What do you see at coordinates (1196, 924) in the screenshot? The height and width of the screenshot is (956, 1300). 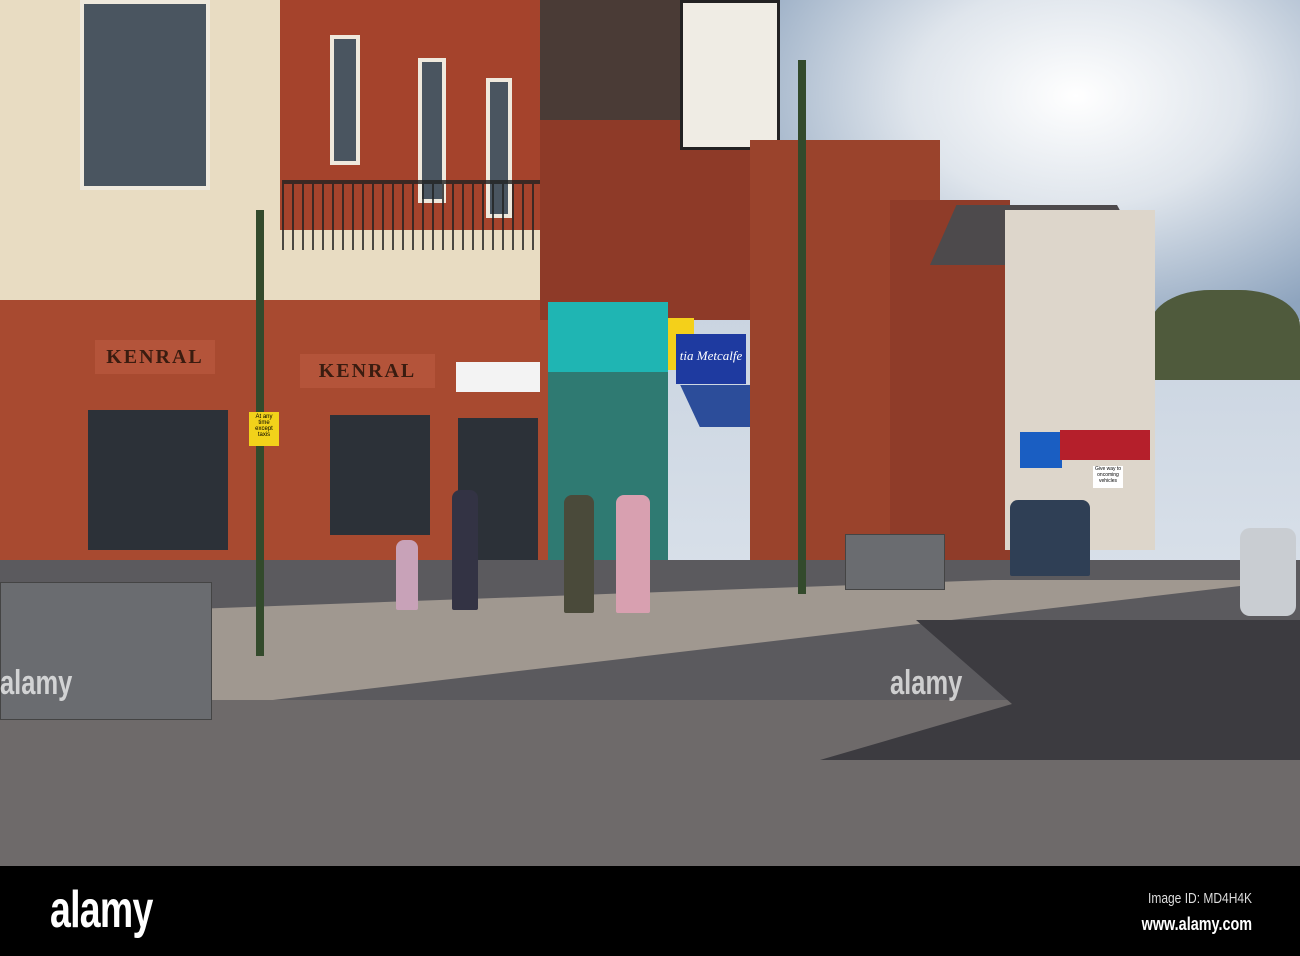 I see `site-url: www.alamy.com` at bounding box center [1196, 924].